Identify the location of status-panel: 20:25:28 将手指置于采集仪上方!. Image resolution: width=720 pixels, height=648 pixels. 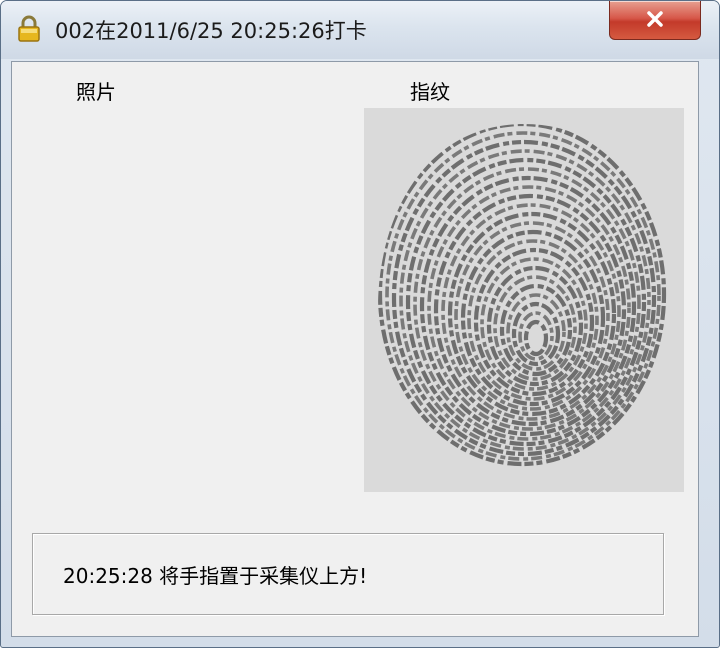
(348, 574).